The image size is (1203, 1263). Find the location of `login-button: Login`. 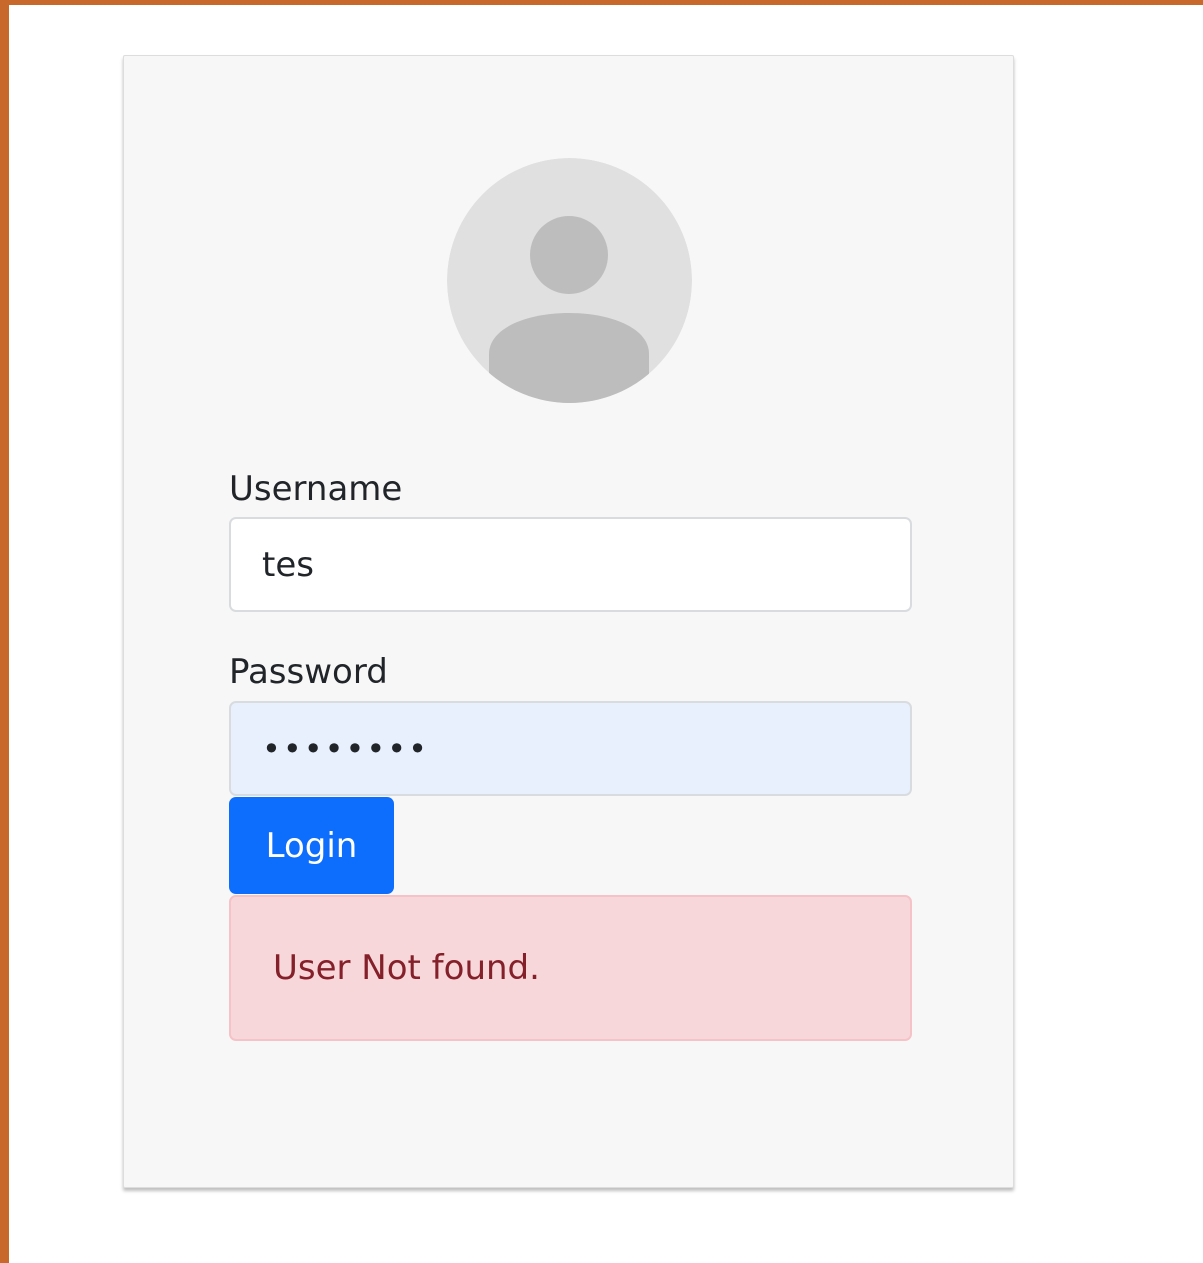

login-button: Login is located at coordinates (311, 845).